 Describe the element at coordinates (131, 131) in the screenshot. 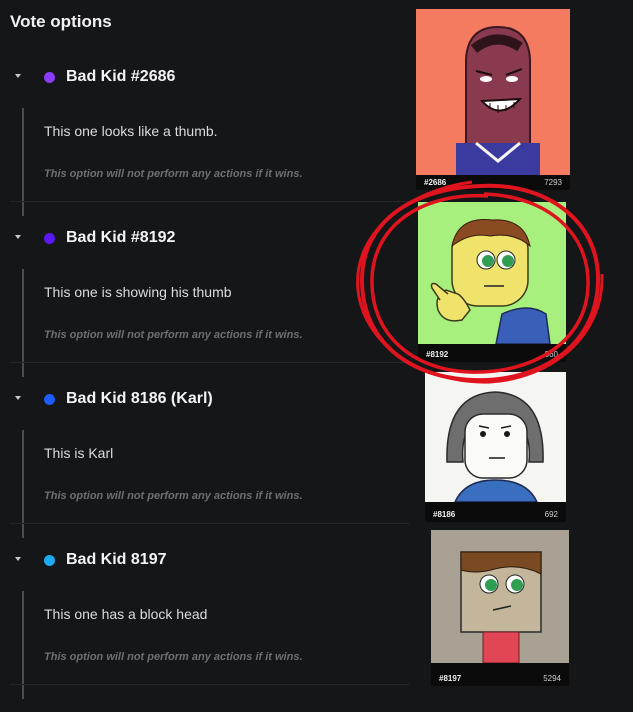

I see `option-description: This one looks like a thumb.` at that location.